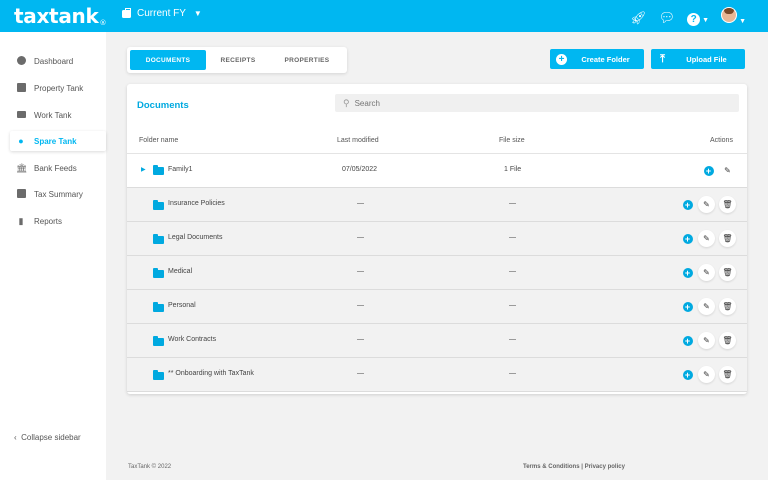 The image size is (768, 480). Describe the element at coordinates (437, 273) in the screenshot. I see `table-row: Medical — — + ✎ 🗑︎` at that location.